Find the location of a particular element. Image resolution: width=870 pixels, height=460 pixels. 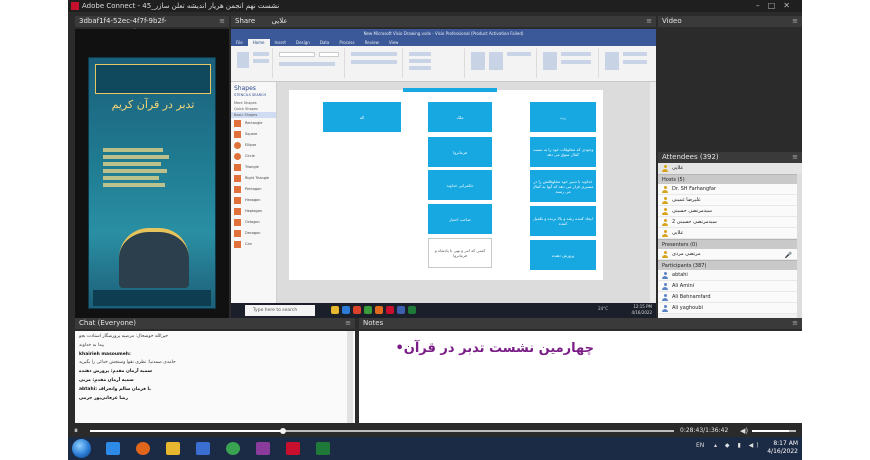

shape-item: Heptagon is located at coordinates (253, 211).